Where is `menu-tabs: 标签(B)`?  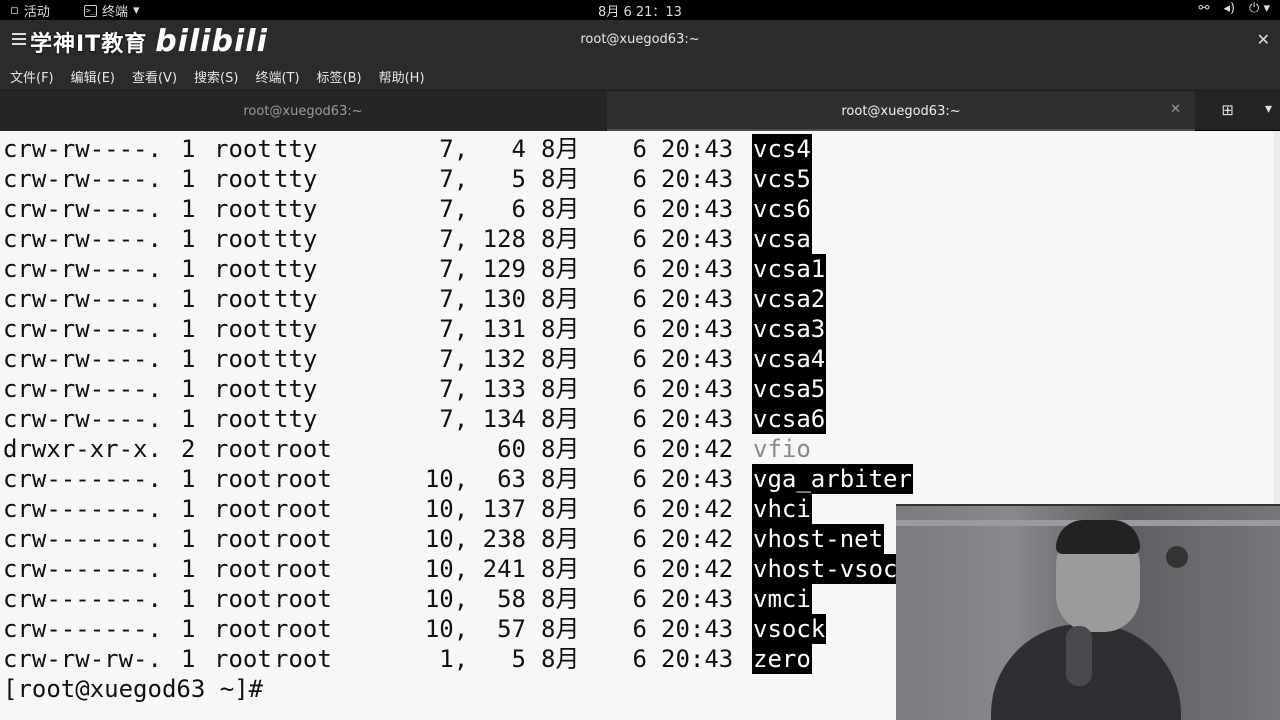
menu-tabs: 标签(B) is located at coordinates (339, 76).